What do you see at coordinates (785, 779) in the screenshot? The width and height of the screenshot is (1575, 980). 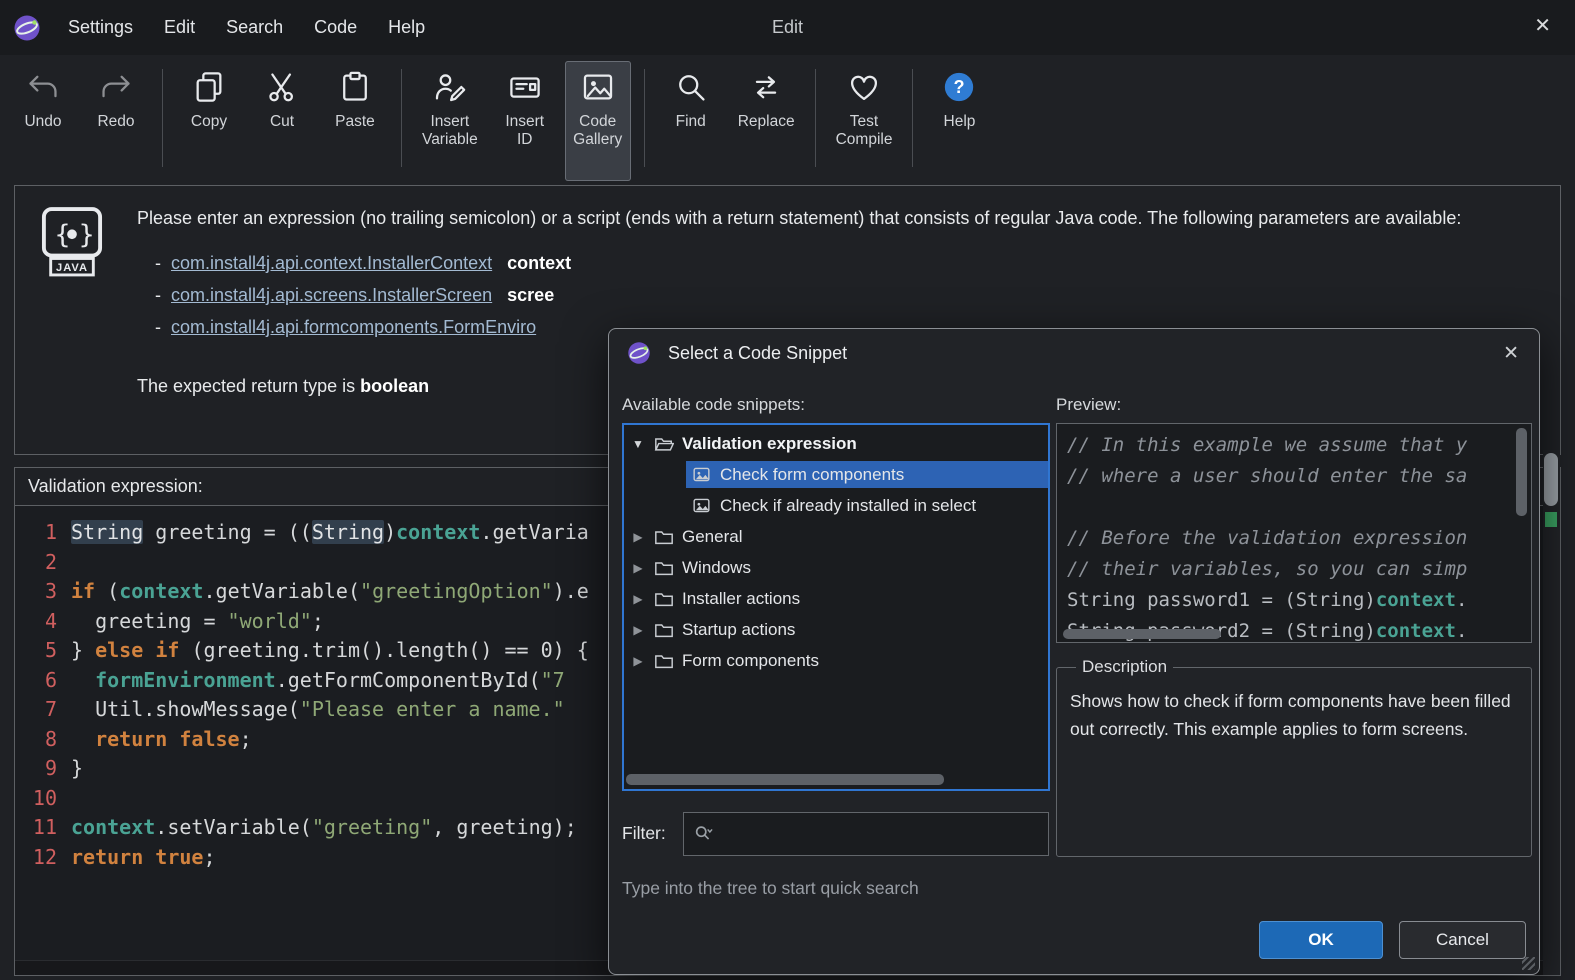 I see `tree-horizontal-scrollbar-thumb` at bounding box center [785, 779].